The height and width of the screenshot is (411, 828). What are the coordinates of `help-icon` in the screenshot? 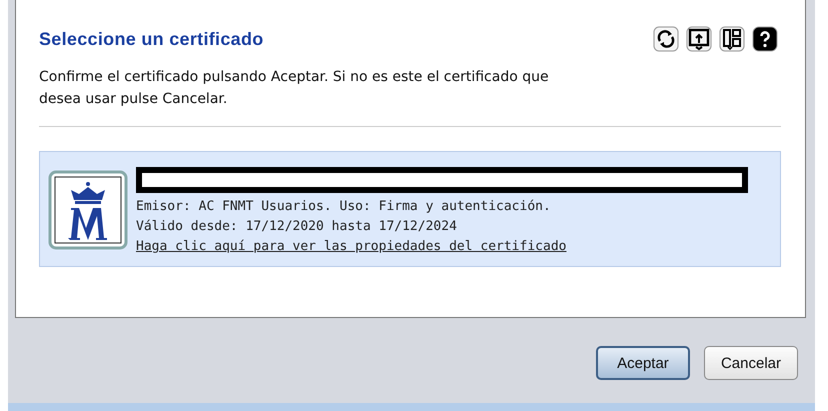 It's located at (765, 39).